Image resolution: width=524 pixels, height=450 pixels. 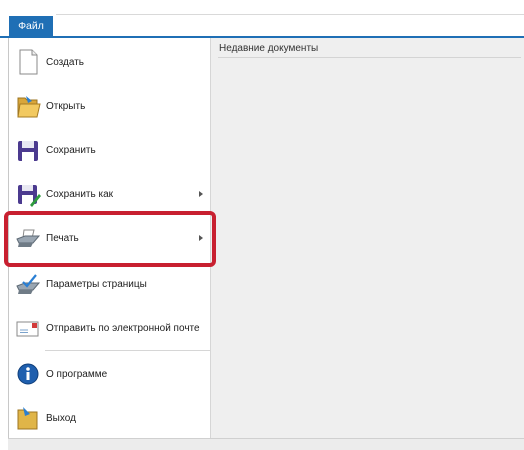 What do you see at coordinates (28, 374) in the screenshot?
I see `info-icon` at bounding box center [28, 374].